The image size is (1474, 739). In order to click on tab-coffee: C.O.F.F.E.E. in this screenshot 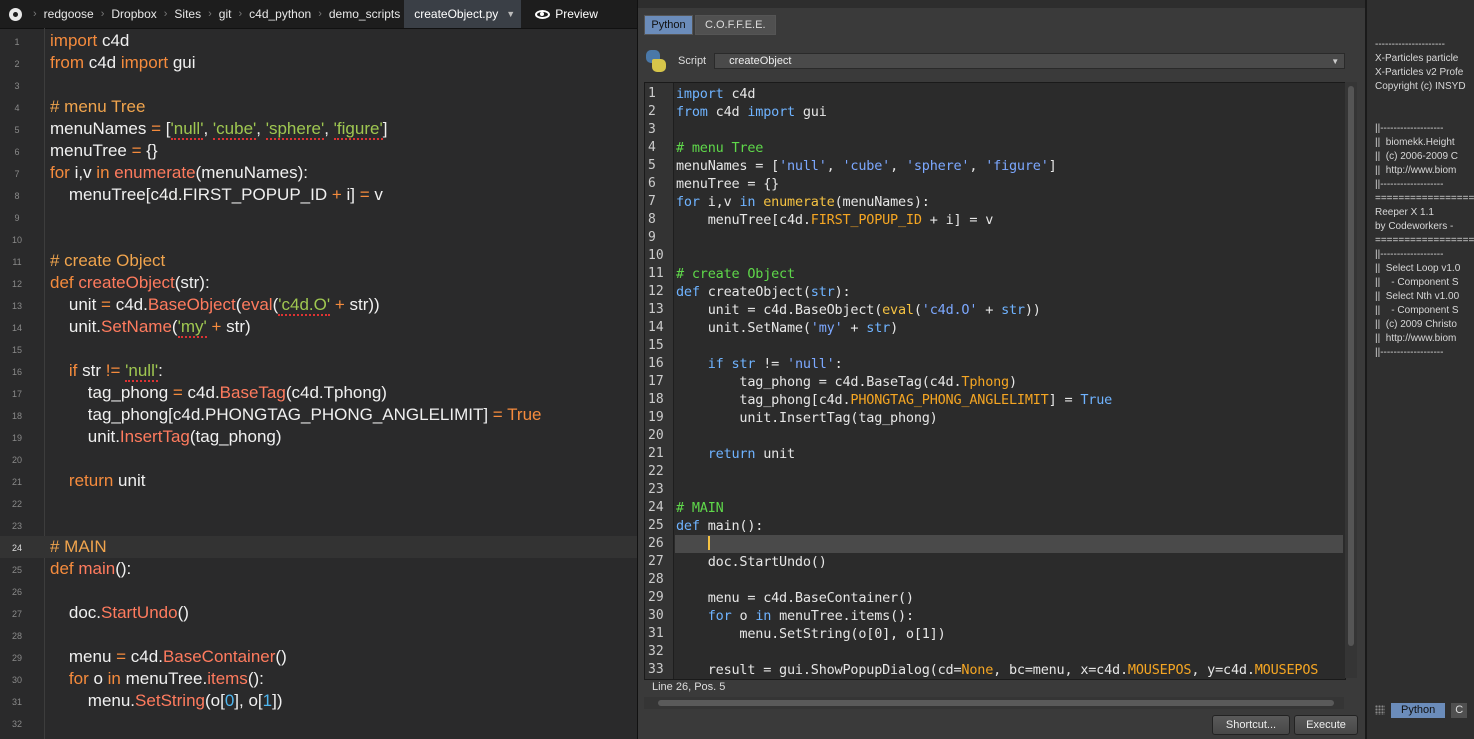, I will do `click(735, 25)`.